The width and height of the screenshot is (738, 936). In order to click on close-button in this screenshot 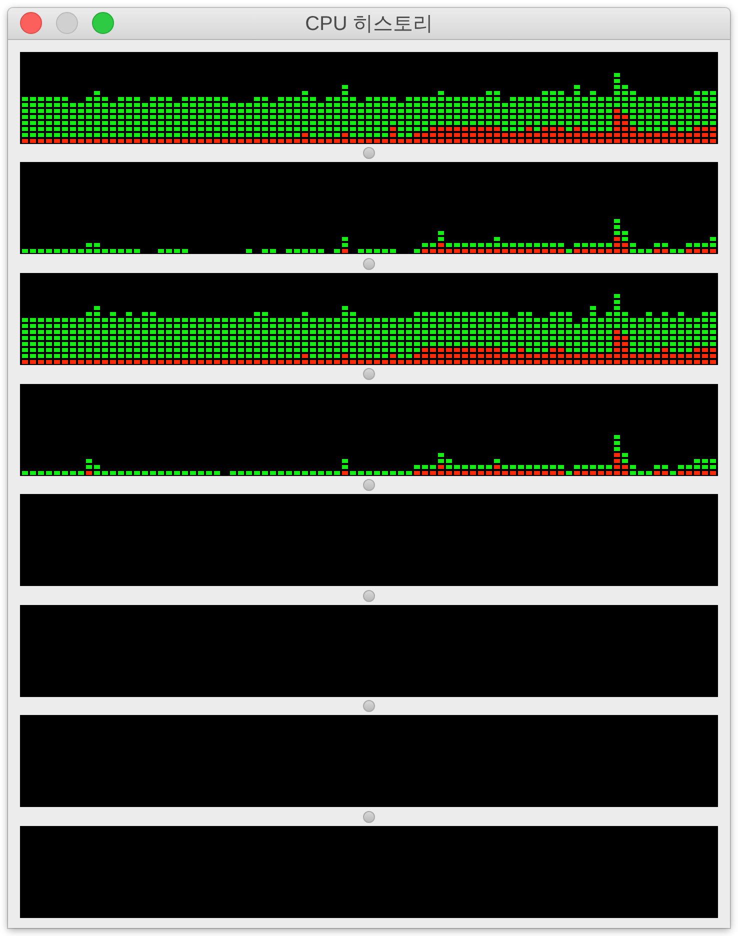, I will do `click(31, 23)`.